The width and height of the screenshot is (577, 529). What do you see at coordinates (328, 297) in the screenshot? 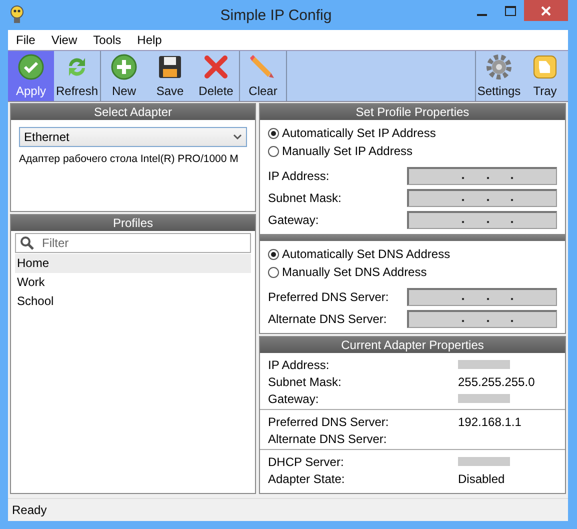
I see `field-label: Preferred DNS Server:` at bounding box center [328, 297].